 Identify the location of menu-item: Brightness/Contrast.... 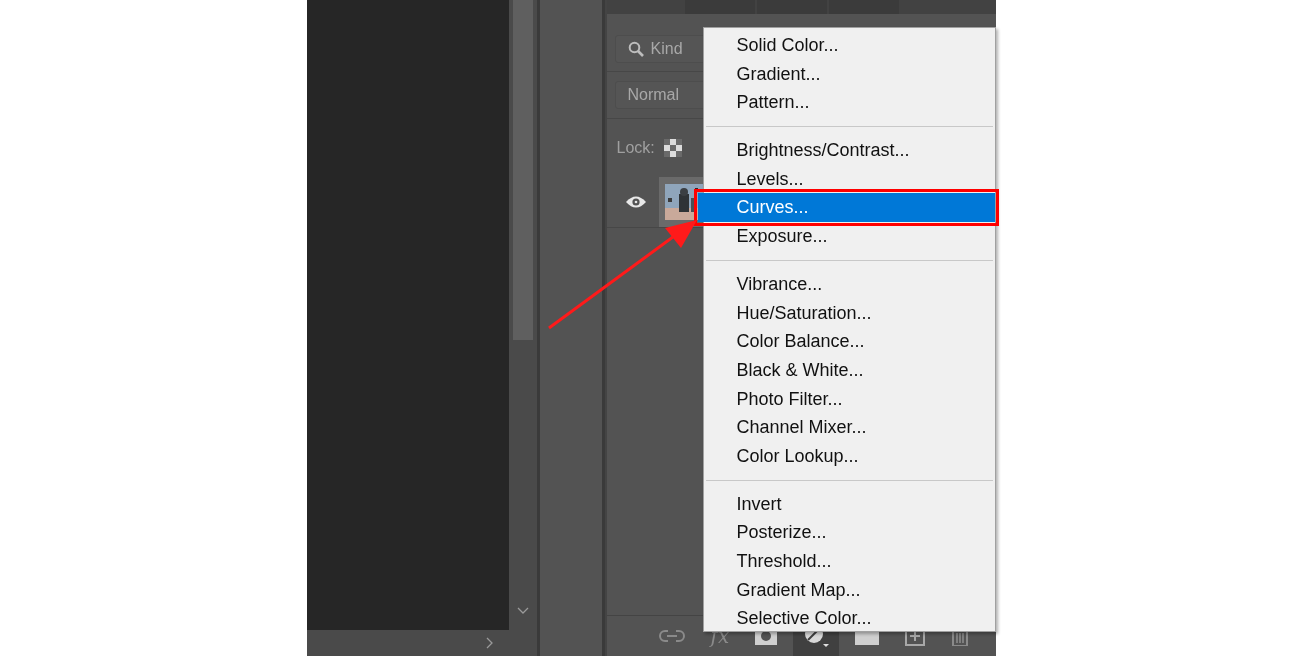
(849, 150).